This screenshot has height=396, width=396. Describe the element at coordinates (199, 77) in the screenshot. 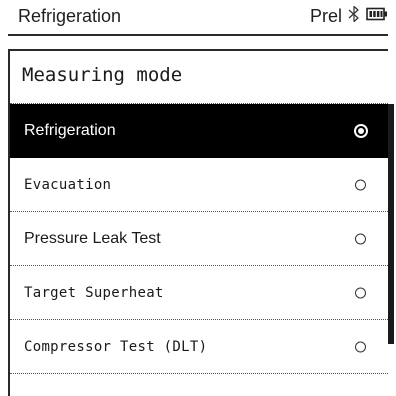

I see `panel-heading: Measuring mode` at that location.